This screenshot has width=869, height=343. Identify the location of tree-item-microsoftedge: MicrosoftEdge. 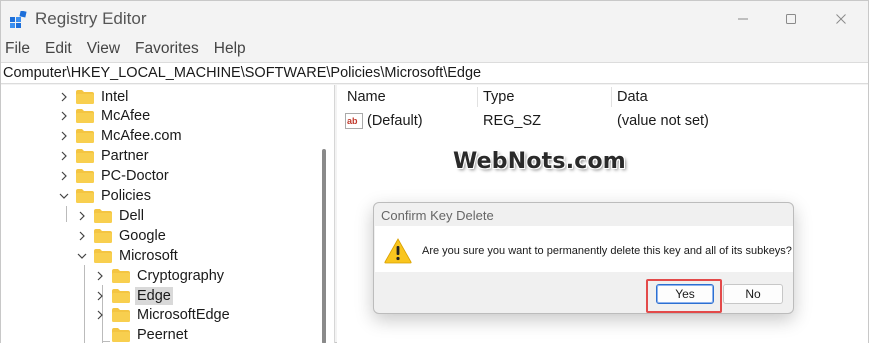
(163, 314).